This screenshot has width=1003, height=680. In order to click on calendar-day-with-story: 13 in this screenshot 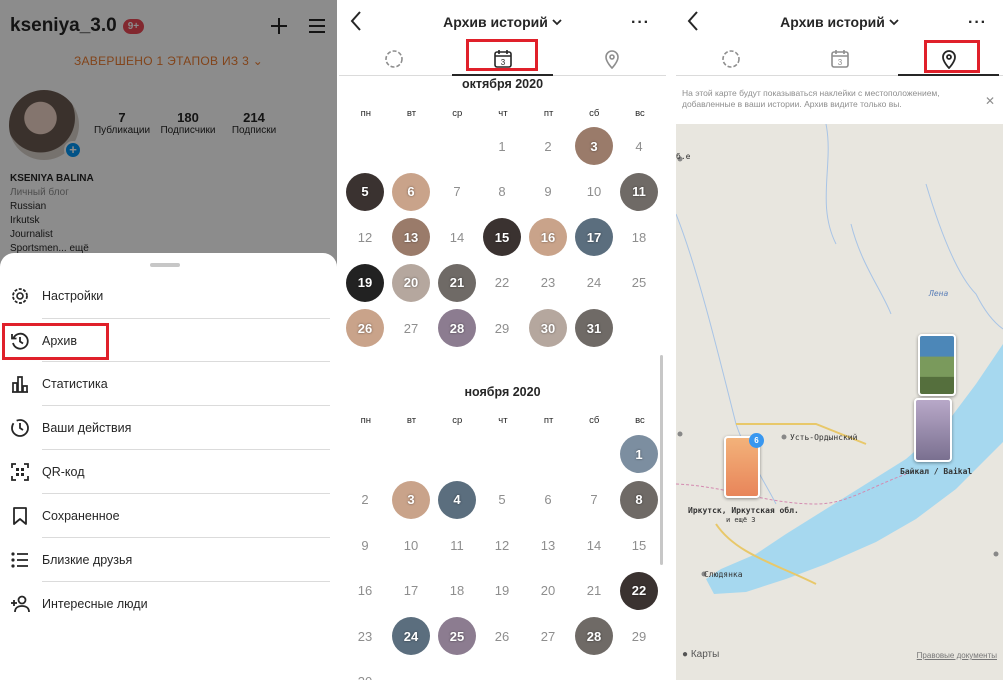, I will do `click(411, 237)`.